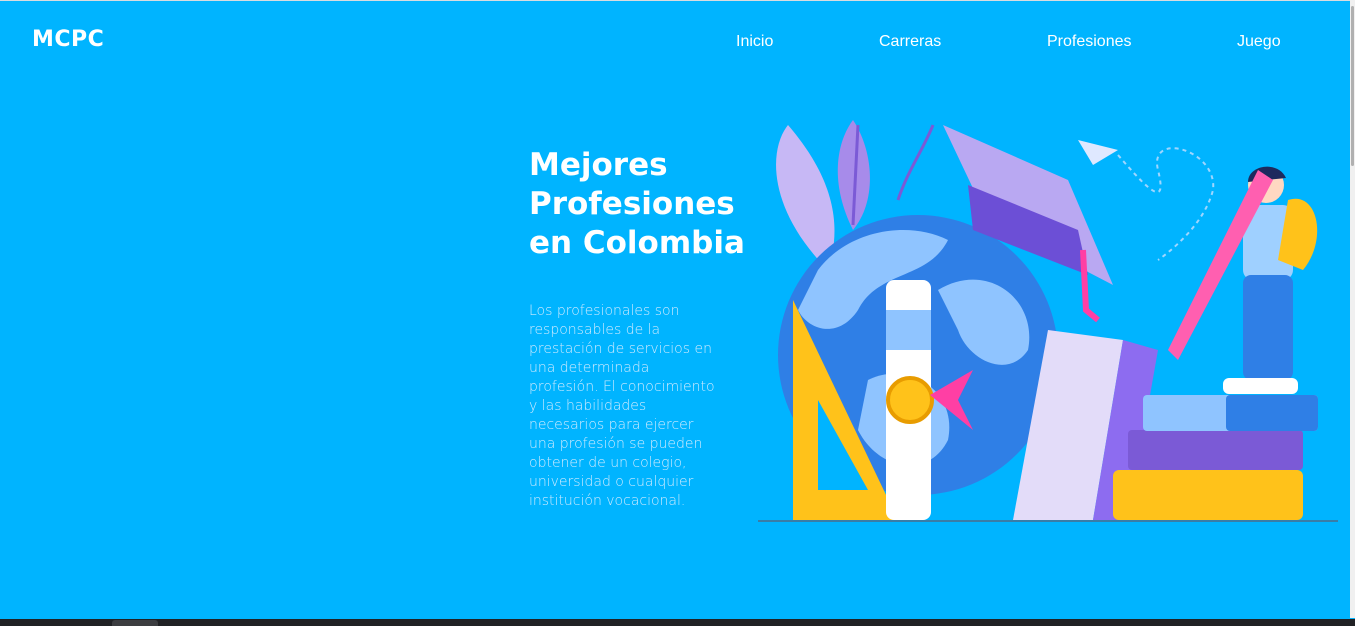 This screenshot has width=1355, height=626. What do you see at coordinates (1352, 309) in the screenshot?
I see `vertical-scrollbar` at bounding box center [1352, 309].